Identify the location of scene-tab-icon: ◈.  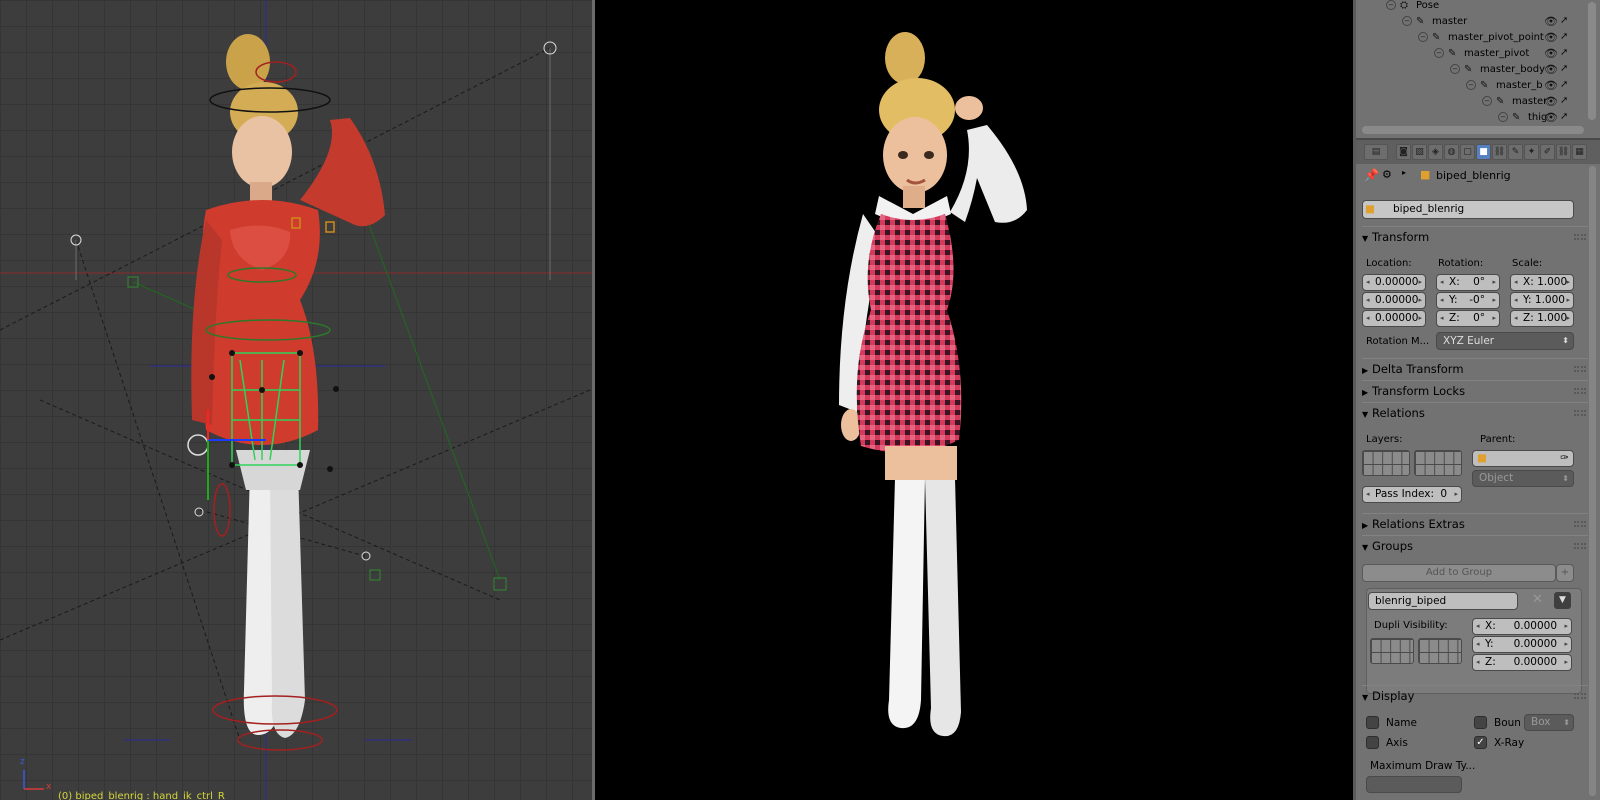
(1435, 152).